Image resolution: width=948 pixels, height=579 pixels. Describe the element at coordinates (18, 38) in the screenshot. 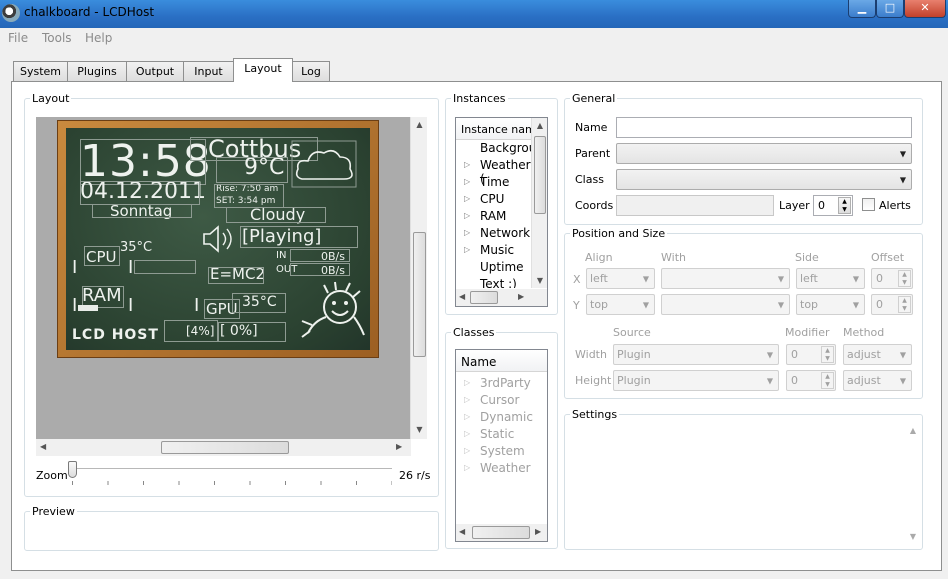

I see `menu-file: File` at that location.